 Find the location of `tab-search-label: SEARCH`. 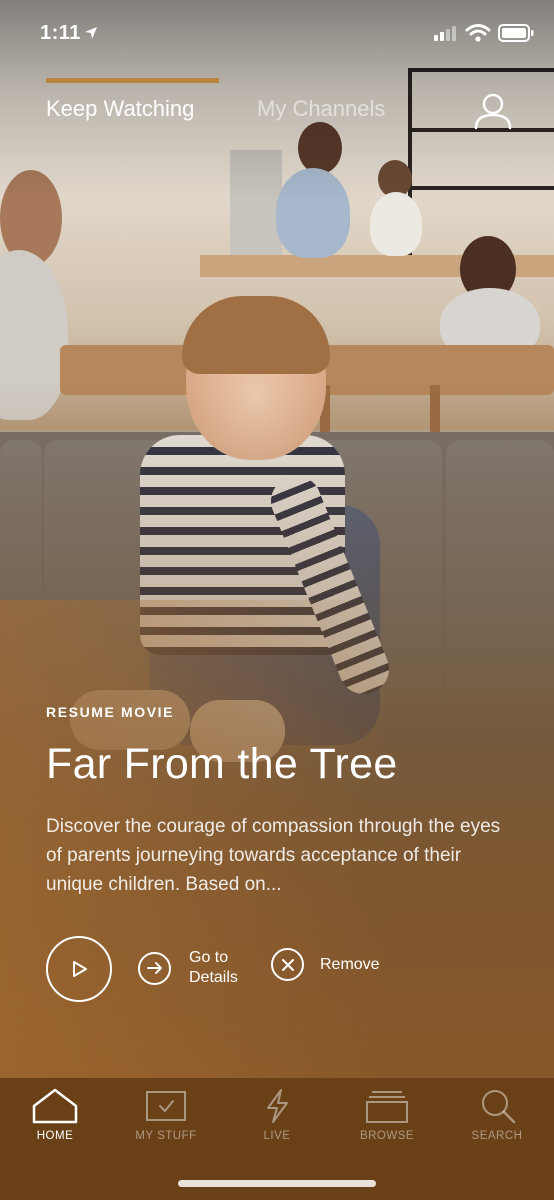

tab-search-label: SEARCH is located at coordinates (497, 1136).